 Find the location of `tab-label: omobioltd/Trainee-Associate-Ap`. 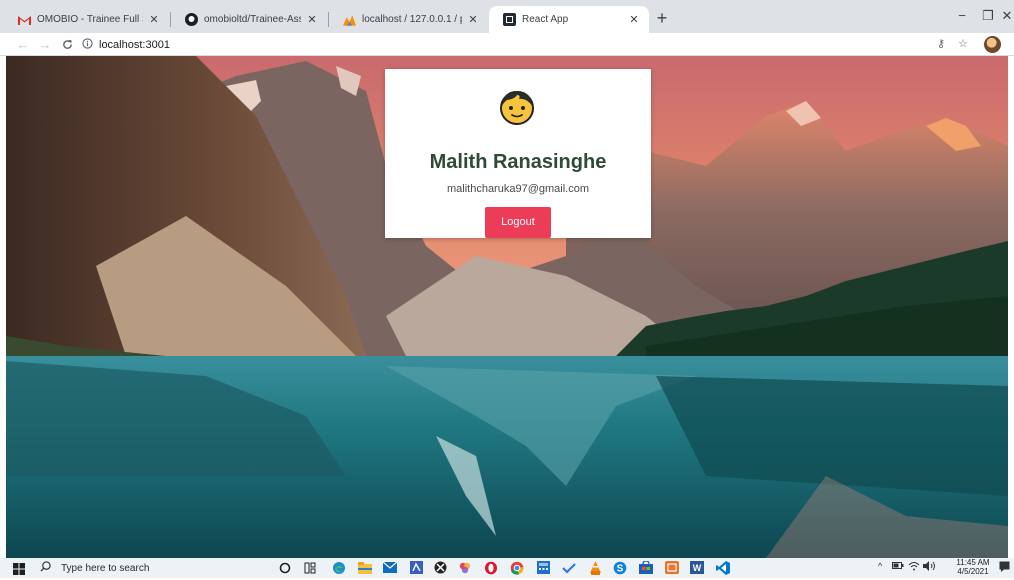

tab-label: omobioltd/Trainee-Associate-Ap is located at coordinates (252, 19).